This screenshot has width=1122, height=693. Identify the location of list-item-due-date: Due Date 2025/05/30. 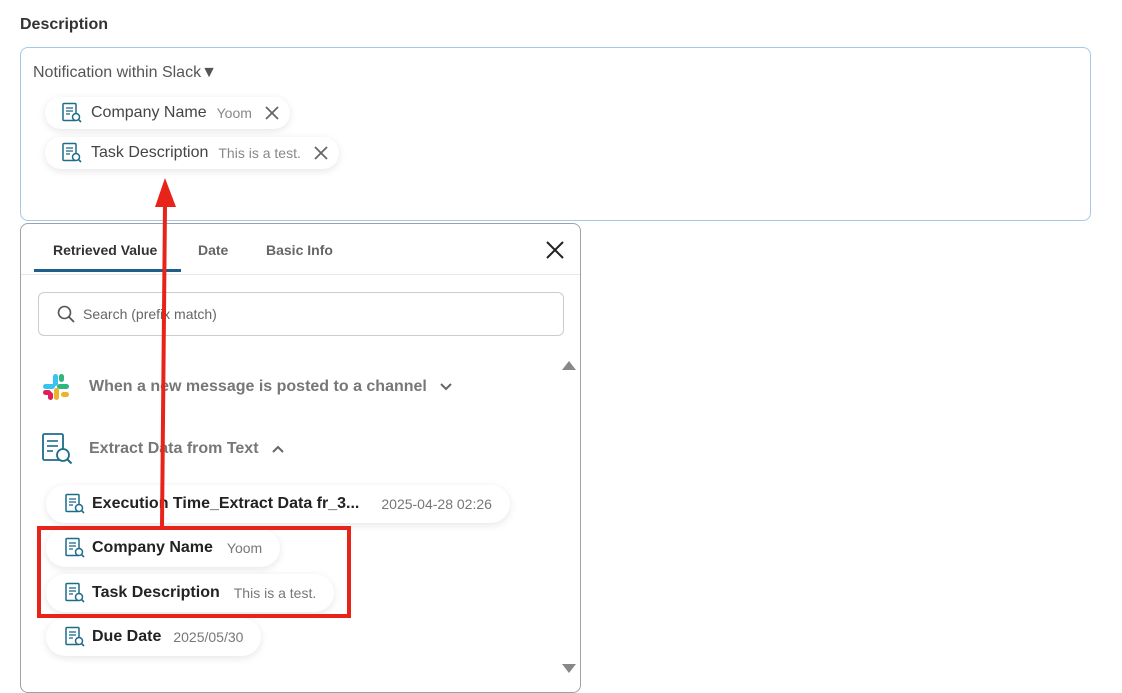
(154, 637).